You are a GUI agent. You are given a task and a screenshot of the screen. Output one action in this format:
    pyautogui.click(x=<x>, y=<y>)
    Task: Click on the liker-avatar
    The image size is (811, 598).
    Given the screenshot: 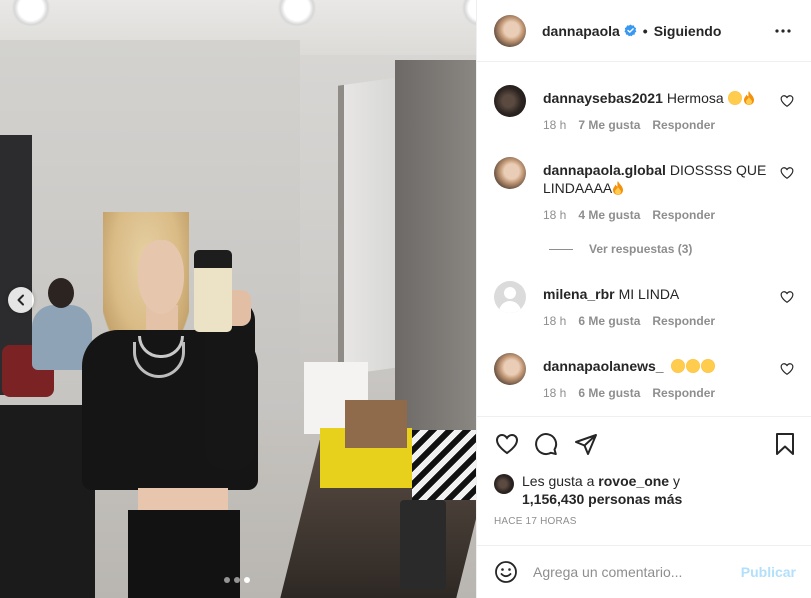 What is the action you would take?
    pyautogui.click(x=504, y=484)
    